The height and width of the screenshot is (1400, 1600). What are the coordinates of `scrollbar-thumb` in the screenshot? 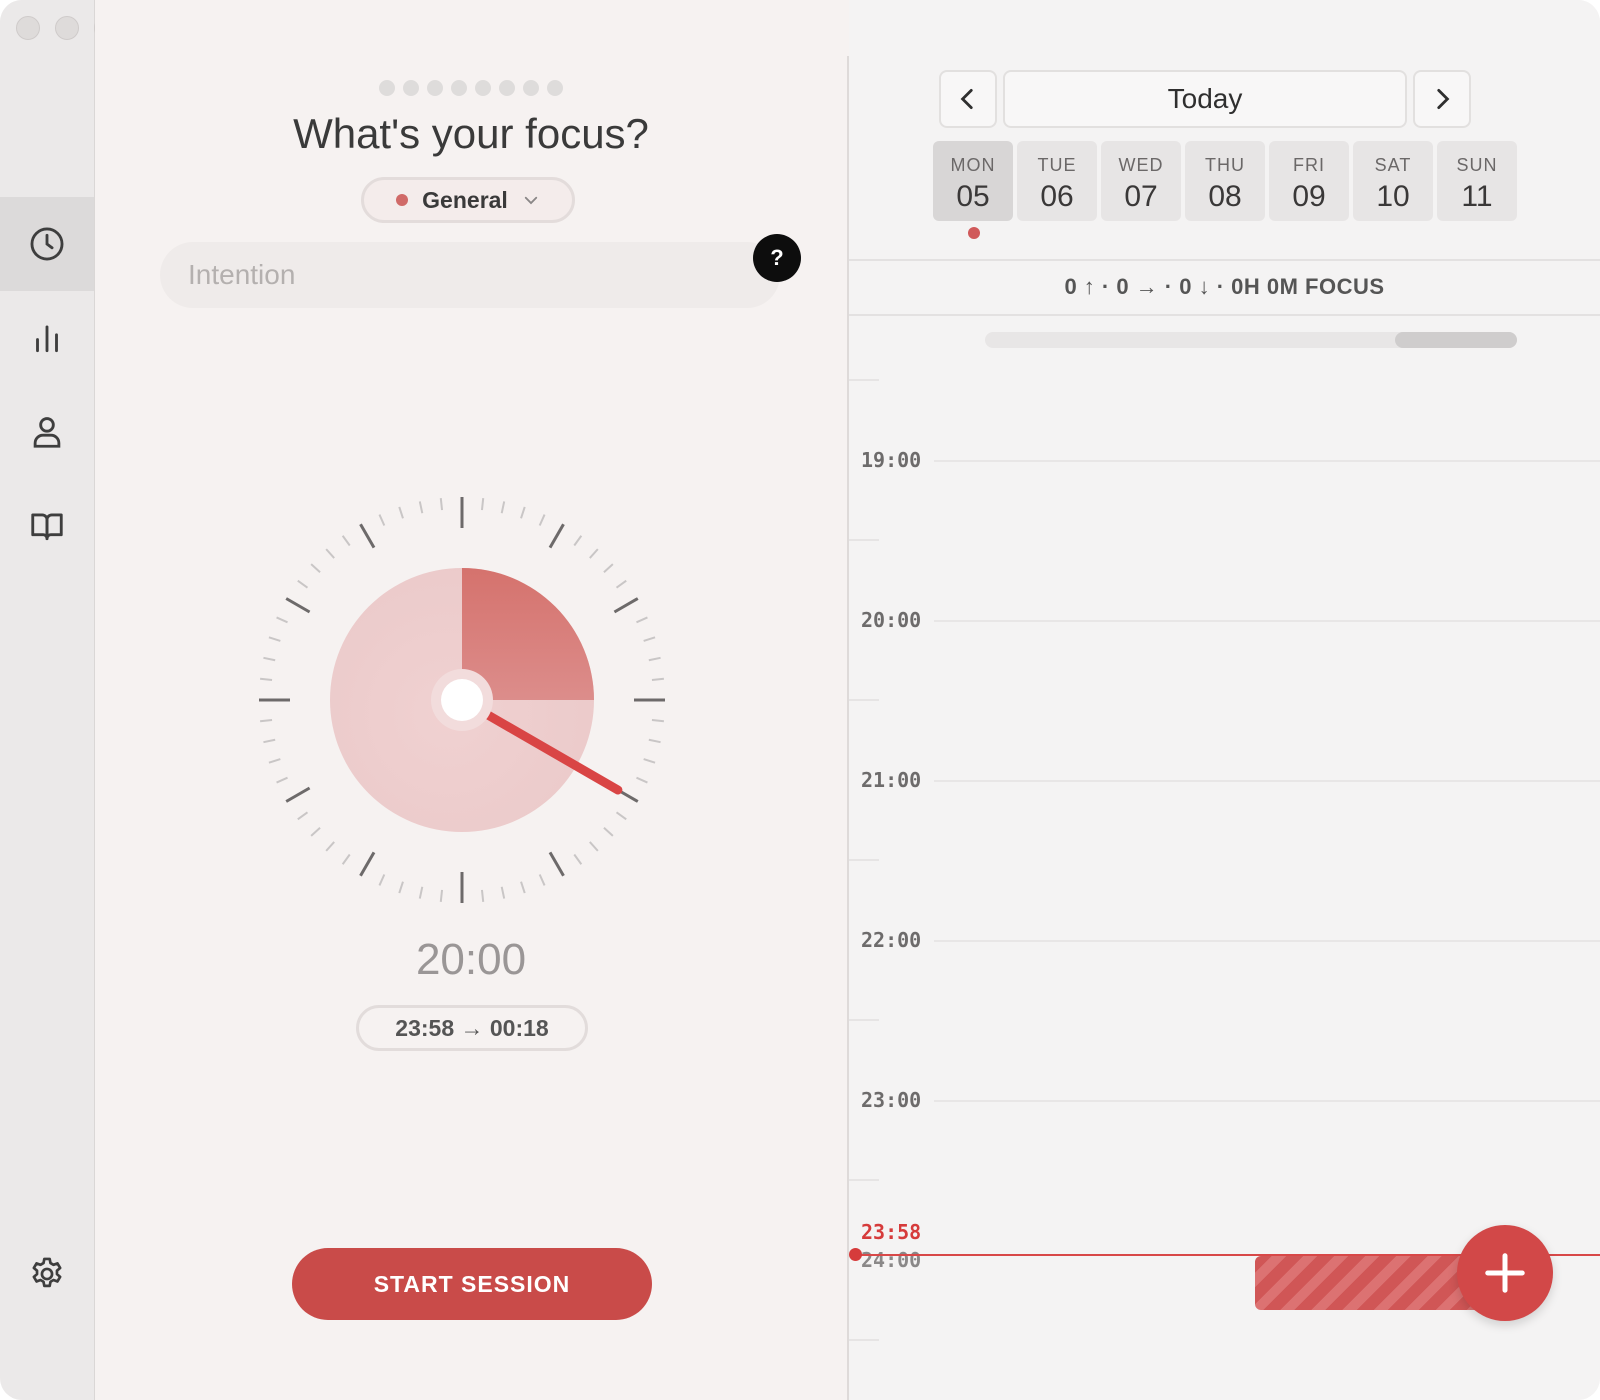 It's located at (1456, 340).